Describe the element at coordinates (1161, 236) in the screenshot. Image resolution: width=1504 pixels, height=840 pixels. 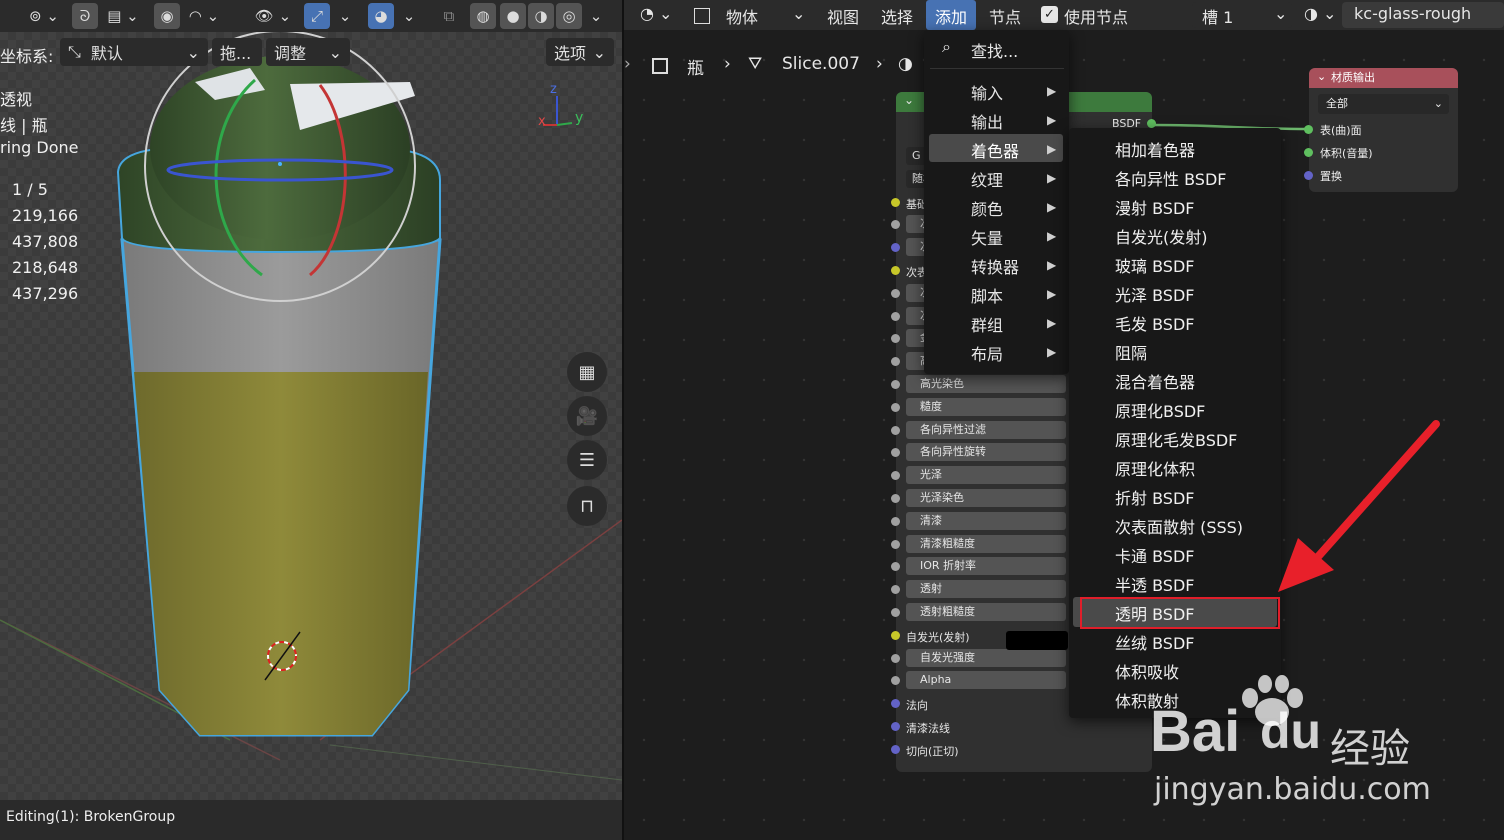
I see `shader-menu-item: 自发光(发射)` at that location.